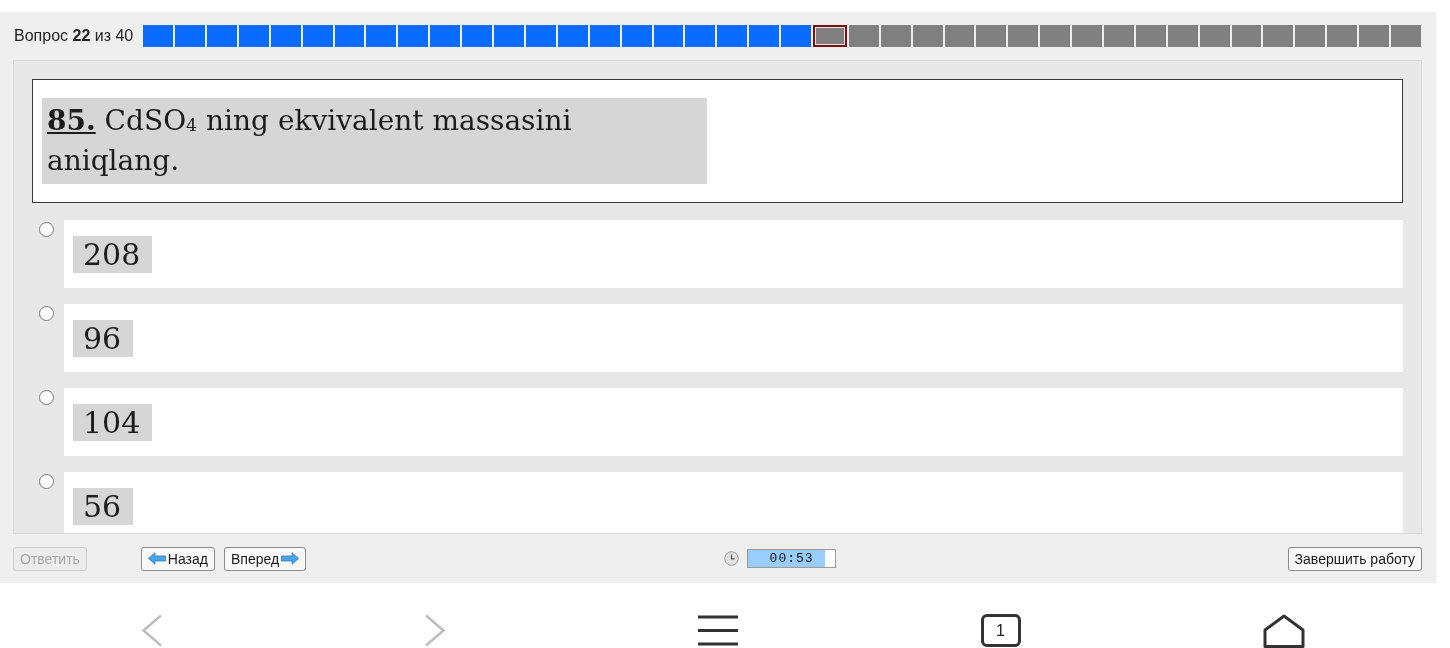  Describe the element at coordinates (717, 630) in the screenshot. I see `menu-icon` at that location.